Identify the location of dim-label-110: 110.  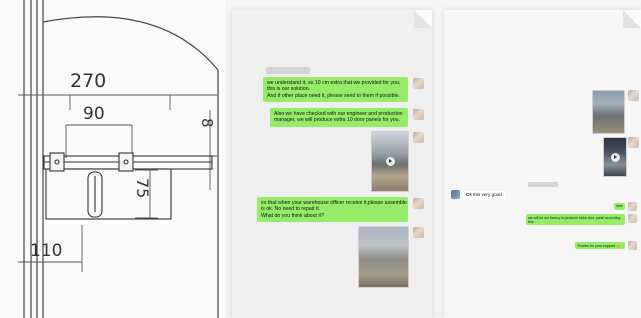
(46, 251).